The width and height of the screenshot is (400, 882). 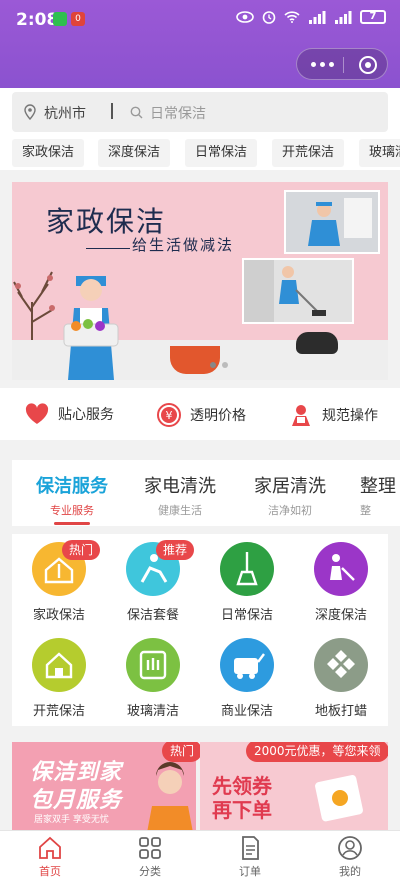 I want to click on home-icon, so click(x=50, y=847).